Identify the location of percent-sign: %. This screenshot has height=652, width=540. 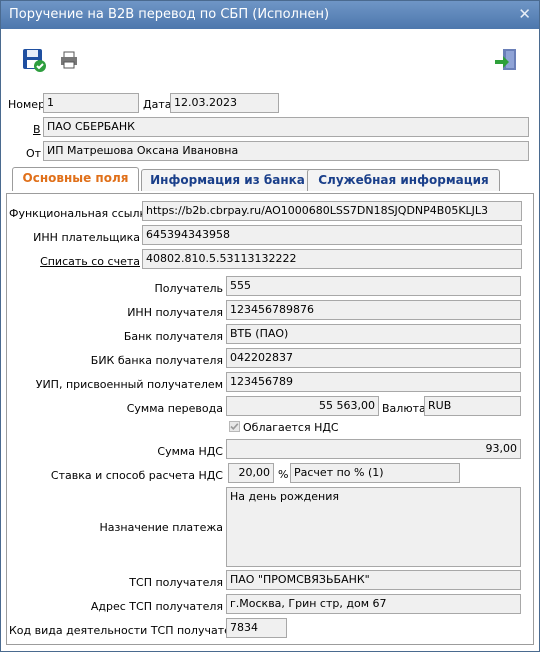
(283, 474).